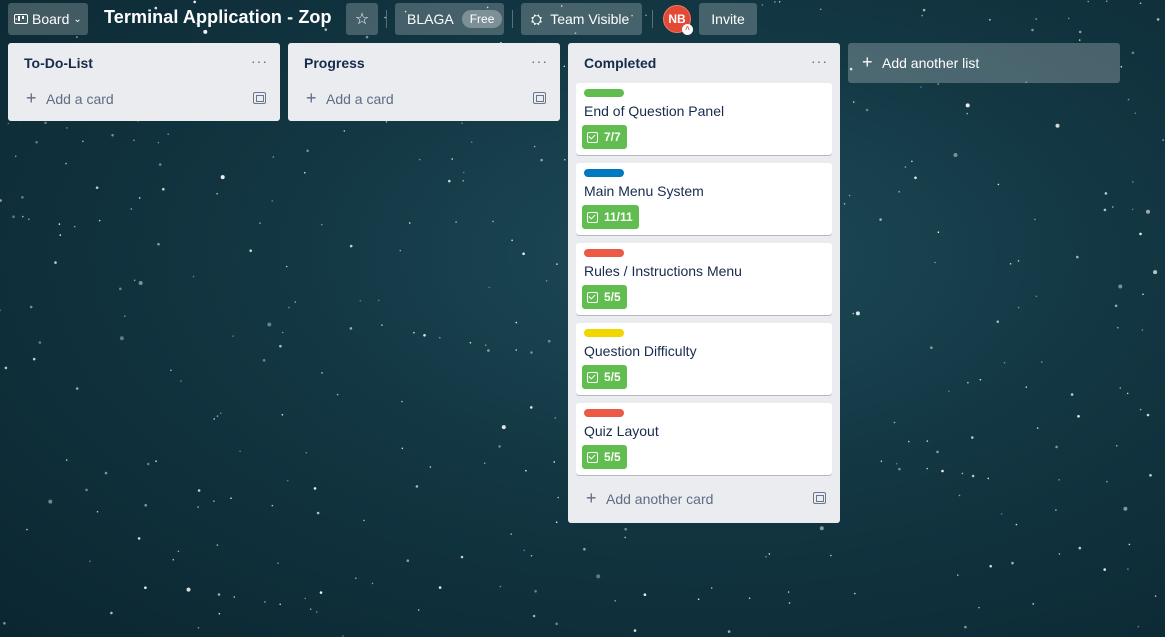 The image size is (1165, 637). What do you see at coordinates (984, 63) in the screenshot?
I see `add-list-button: + Add another list` at bounding box center [984, 63].